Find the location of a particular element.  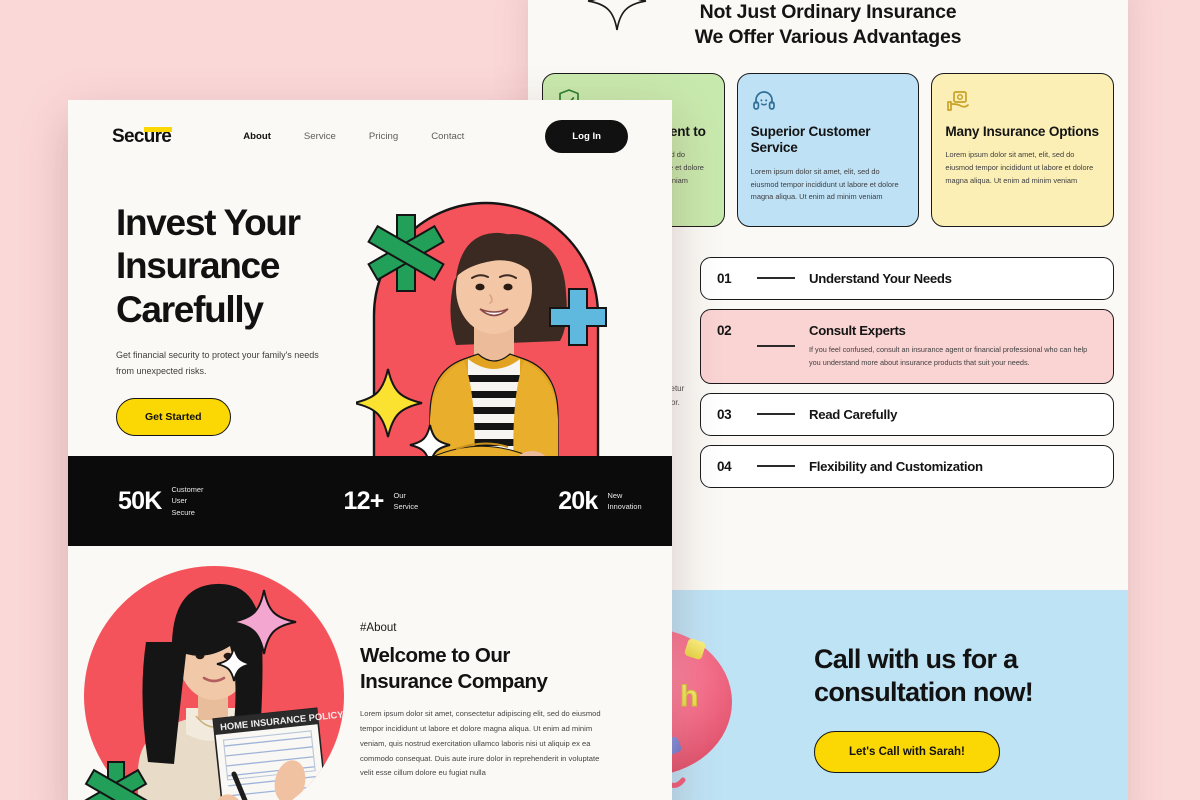

stat-customers: 50K Customer User Secure is located at coordinates (161, 501).